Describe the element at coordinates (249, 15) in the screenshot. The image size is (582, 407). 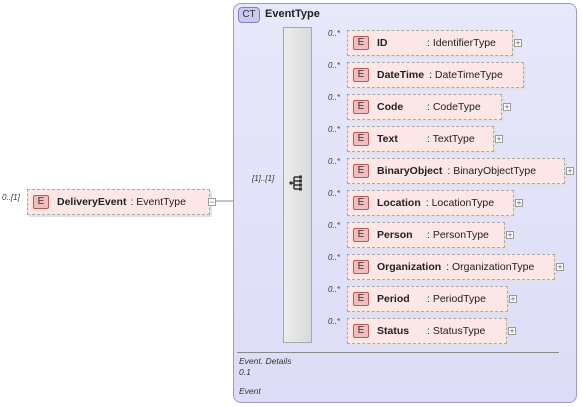
I see `complex-type-badge-icon: CT` at that location.